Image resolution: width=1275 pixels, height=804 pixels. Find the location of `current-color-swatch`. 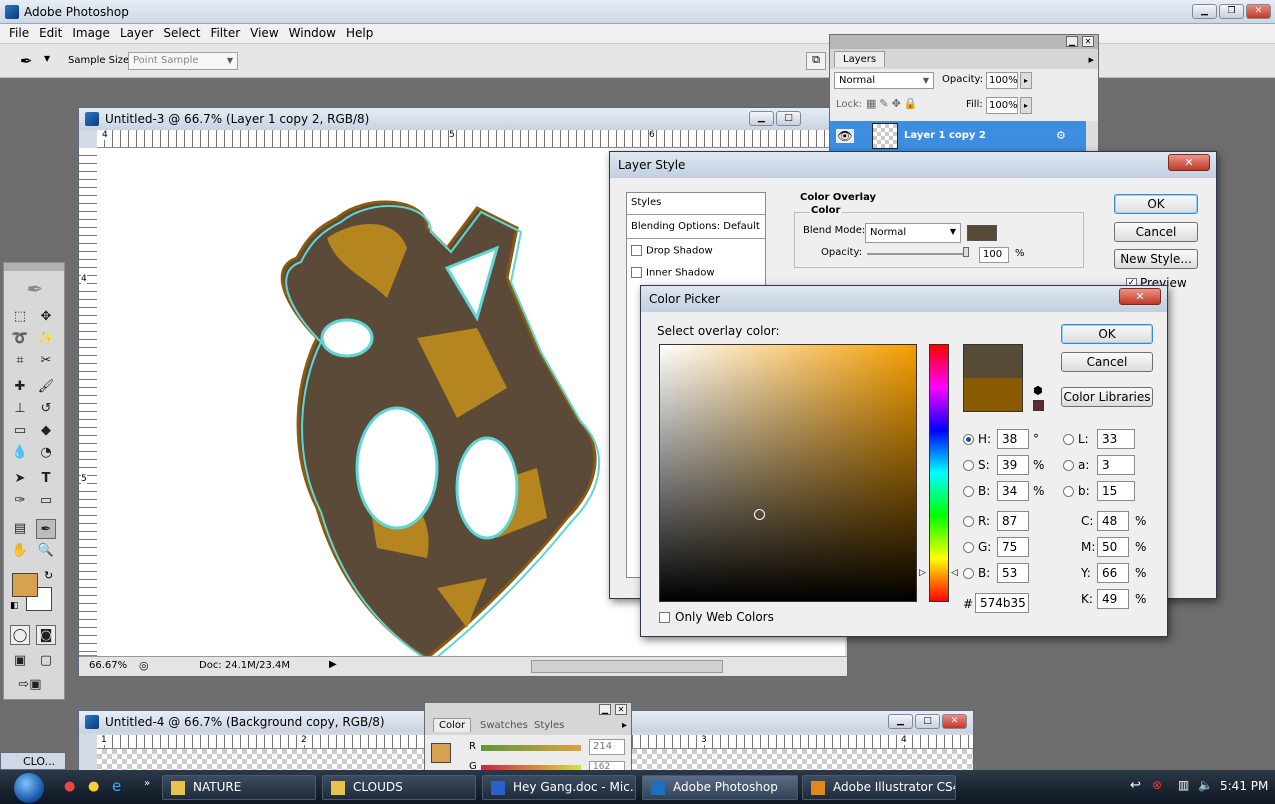

current-color-swatch is located at coordinates (993, 394).